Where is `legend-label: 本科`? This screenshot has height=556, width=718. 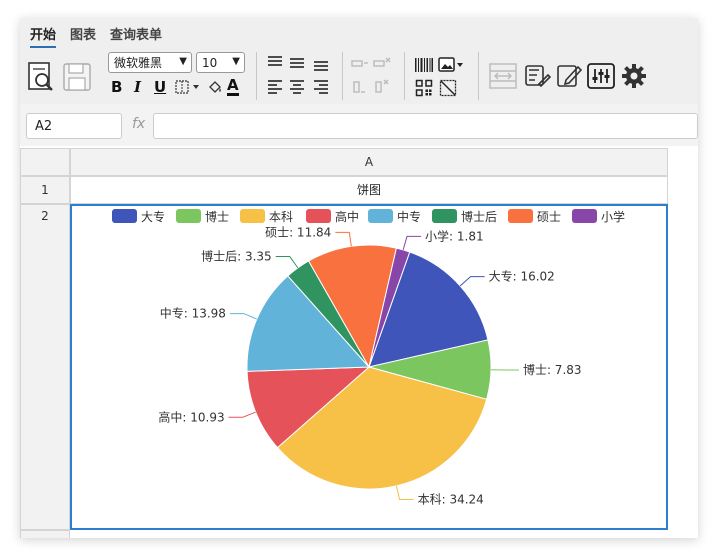 legend-label: 本科 is located at coordinates (281, 217).